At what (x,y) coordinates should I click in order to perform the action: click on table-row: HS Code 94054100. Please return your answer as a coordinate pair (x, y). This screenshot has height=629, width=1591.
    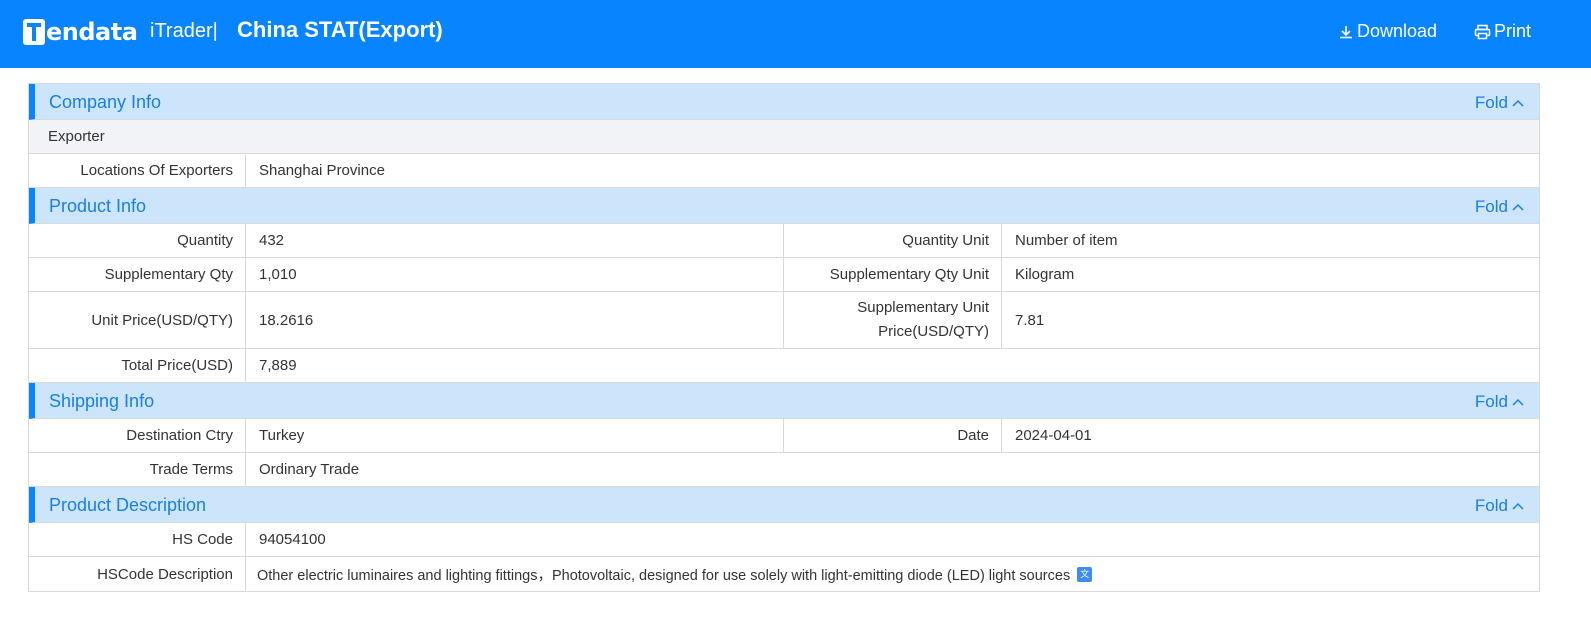
    Looking at the image, I should click on (784, 540).